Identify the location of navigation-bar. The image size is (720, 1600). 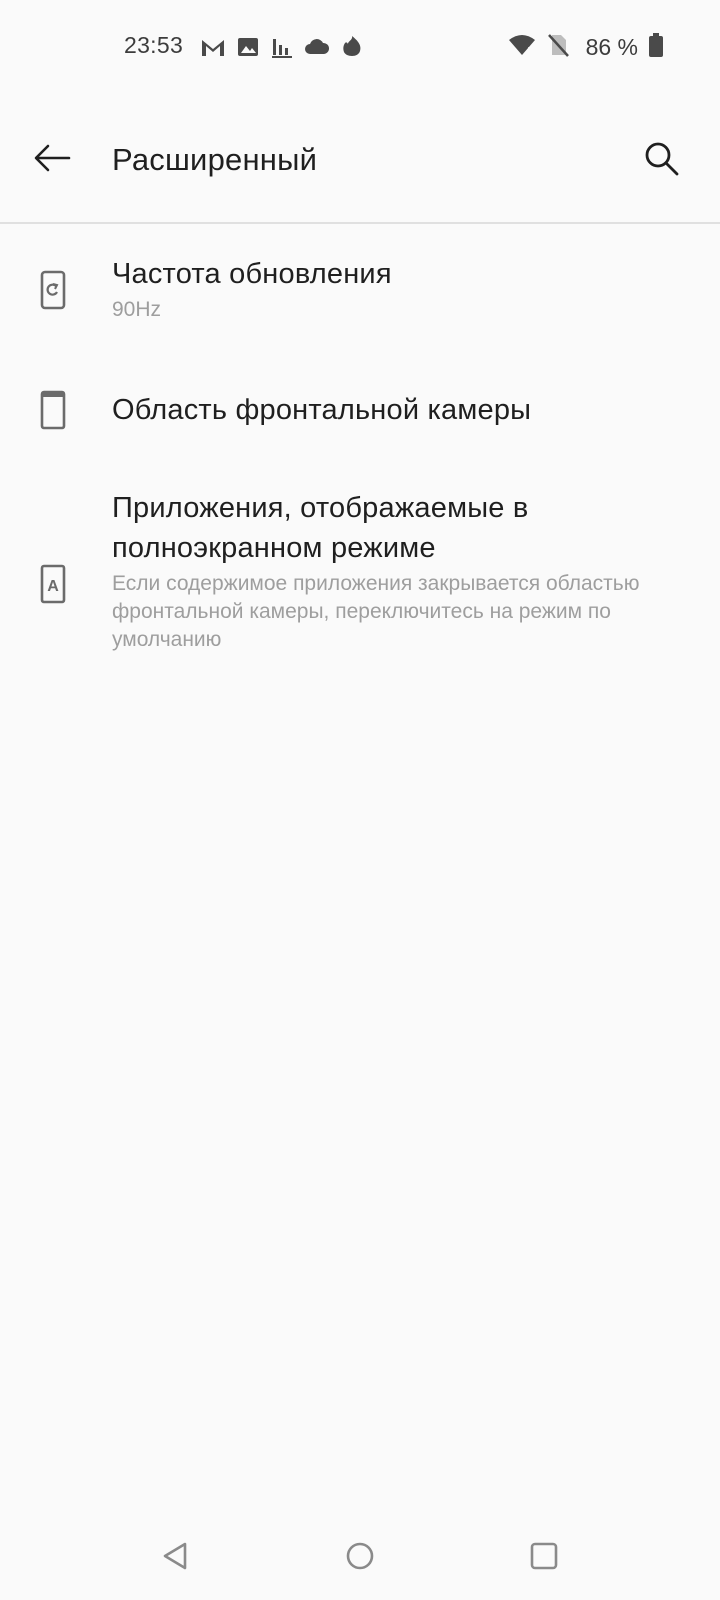
(360, 1558).